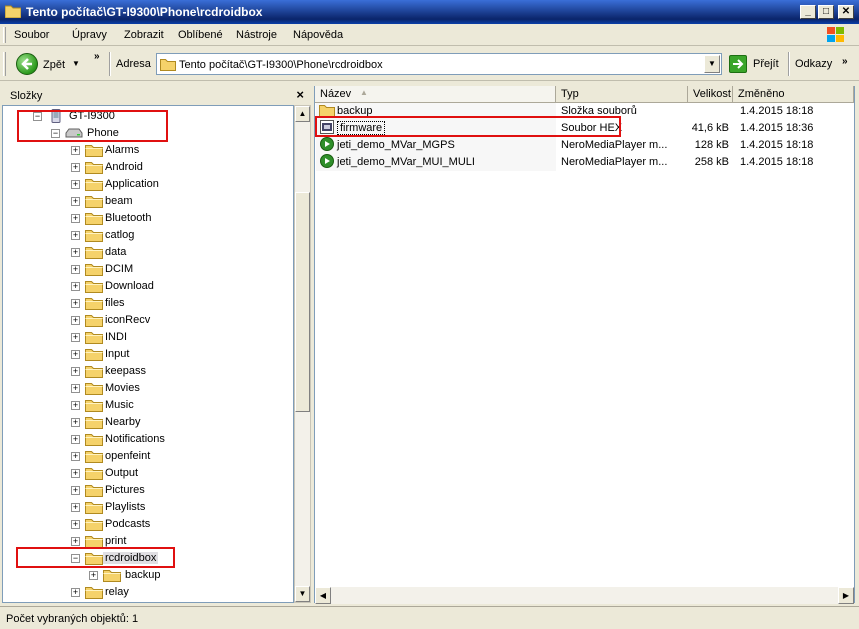 This screenshot has width=859, height=629. Describe the element at coordinates (846, 595) in the screenshot. I see `scroll-right-icon: ▶` at that location.